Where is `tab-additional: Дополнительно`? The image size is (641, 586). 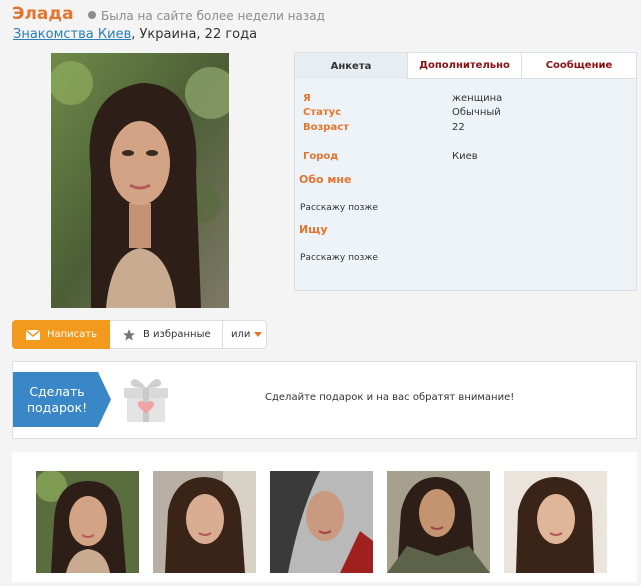
tab-additional: Дополнительно is located at coordinates (465, 66).